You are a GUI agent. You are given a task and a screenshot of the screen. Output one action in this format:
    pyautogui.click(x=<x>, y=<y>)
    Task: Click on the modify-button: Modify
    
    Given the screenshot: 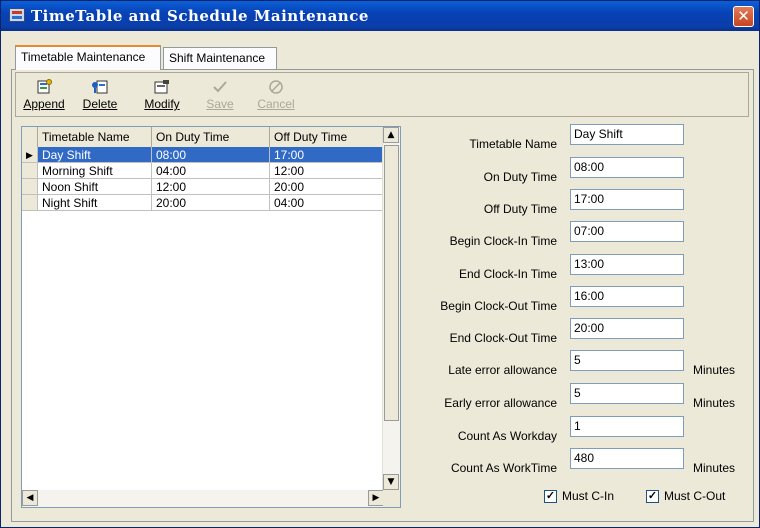 What is the action you would take?
    pyautogui.click(x=162, y=95)
    